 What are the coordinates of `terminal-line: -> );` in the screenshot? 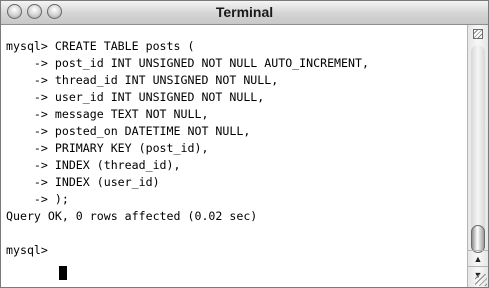 It's located at (37, 199).